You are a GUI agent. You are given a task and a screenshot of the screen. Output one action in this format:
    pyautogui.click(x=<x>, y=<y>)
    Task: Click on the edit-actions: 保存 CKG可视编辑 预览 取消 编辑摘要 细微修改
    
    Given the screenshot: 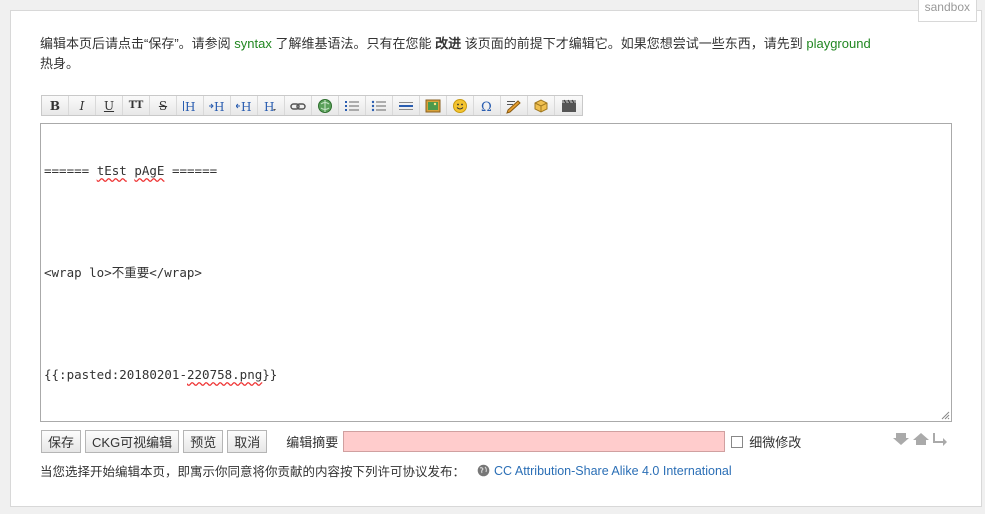 What is the action you would take?
    pyautogui.click(x=421, y=441)
    